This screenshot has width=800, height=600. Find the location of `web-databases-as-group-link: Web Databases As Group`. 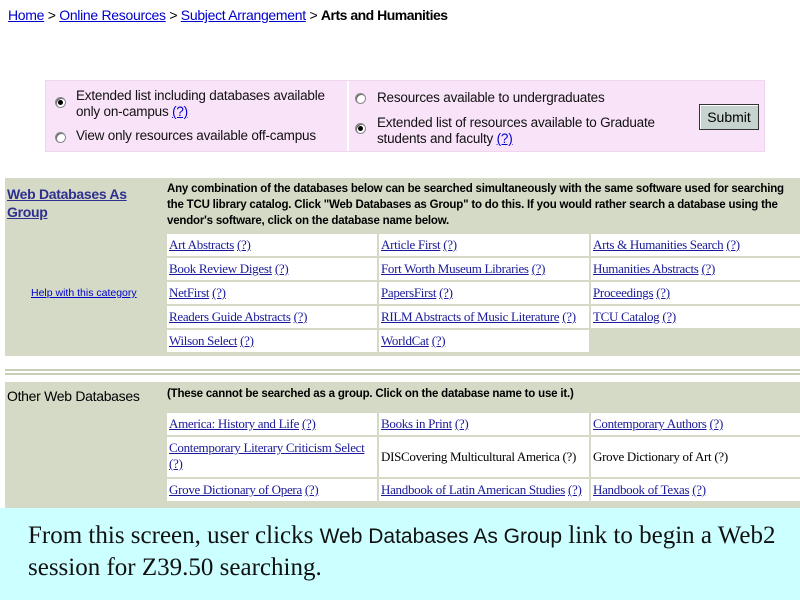

web-databases-as-group-link: Web Databases As Group is located at coordinates (82, 203).